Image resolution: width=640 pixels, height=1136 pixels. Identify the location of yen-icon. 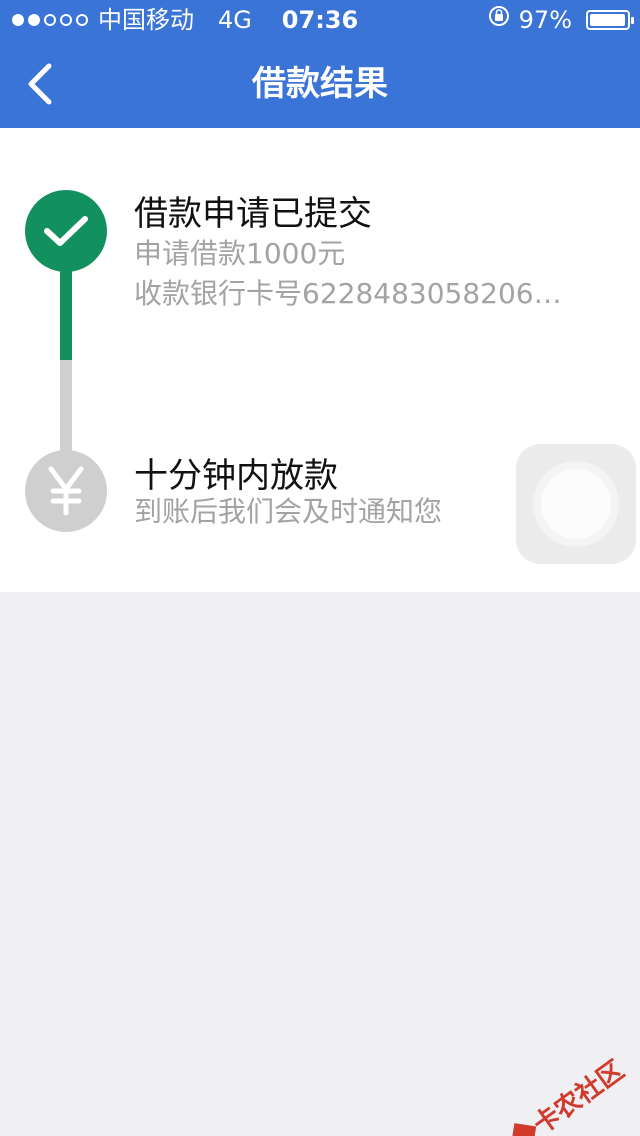
(66, 491).